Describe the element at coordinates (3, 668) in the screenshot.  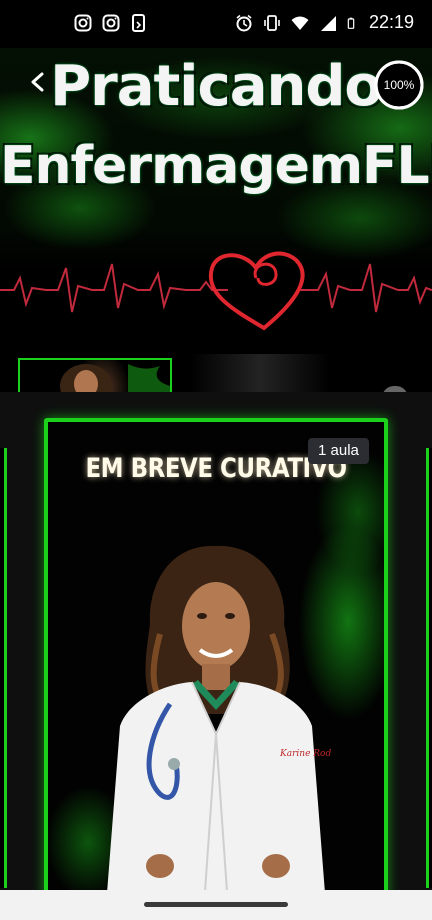
I see `previous-course-card` at that location.